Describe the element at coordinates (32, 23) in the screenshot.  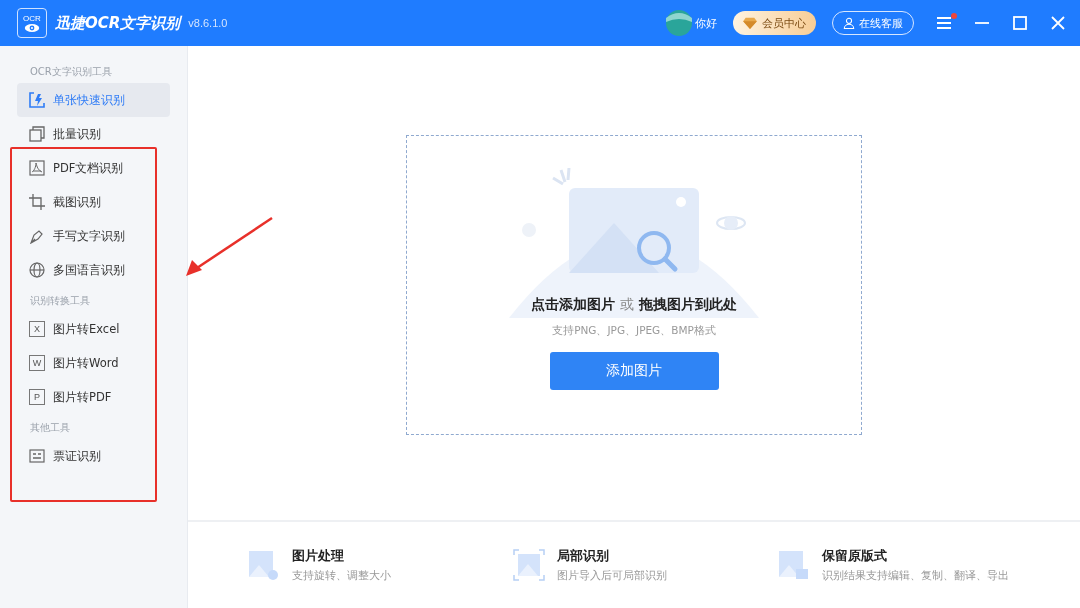
I see `app-logo: OCR` at that location.